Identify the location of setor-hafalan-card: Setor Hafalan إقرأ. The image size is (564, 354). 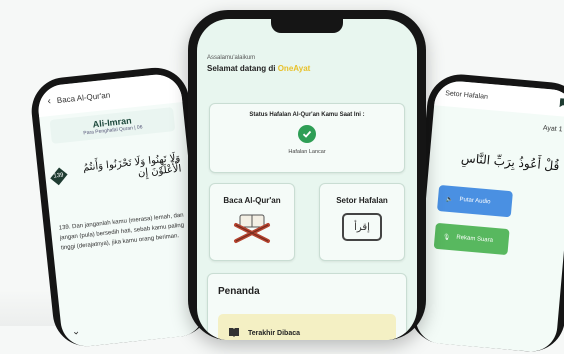
(362, 222).